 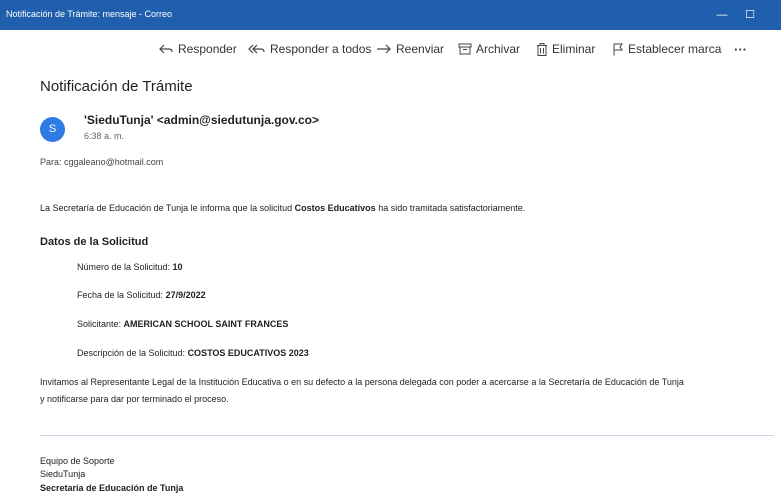 What do you see at coordinates (77, 461) in the screenshot?
I see `signature-team: Equipo de Soporte` at bounding box center [77, 461].